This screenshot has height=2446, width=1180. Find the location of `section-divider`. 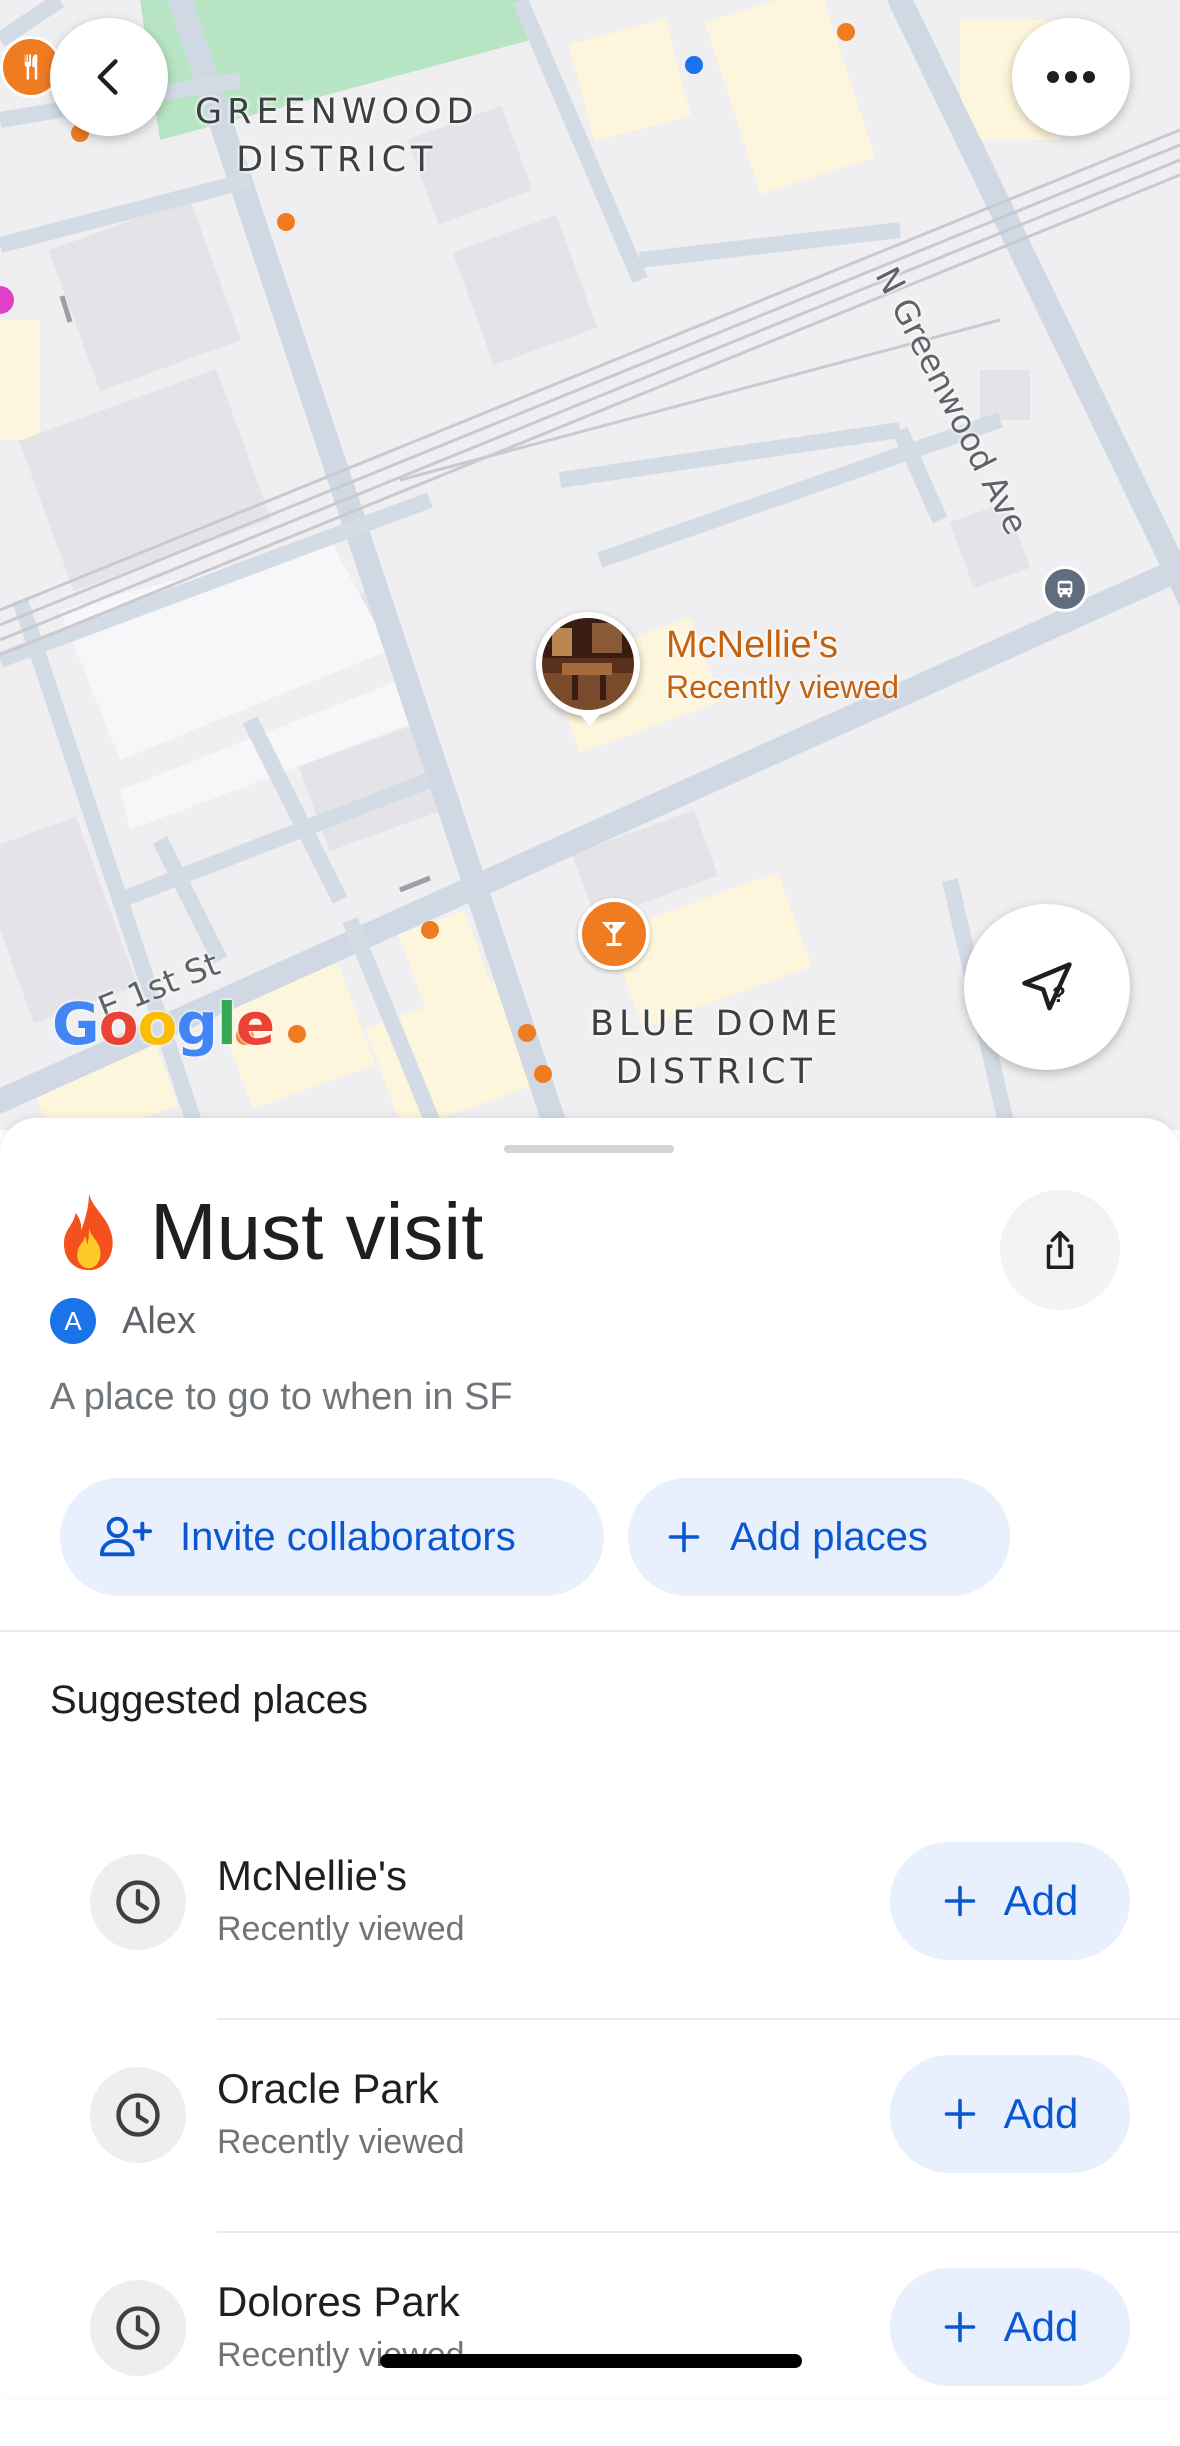

section-divider is located at coordinates (590, 1631).